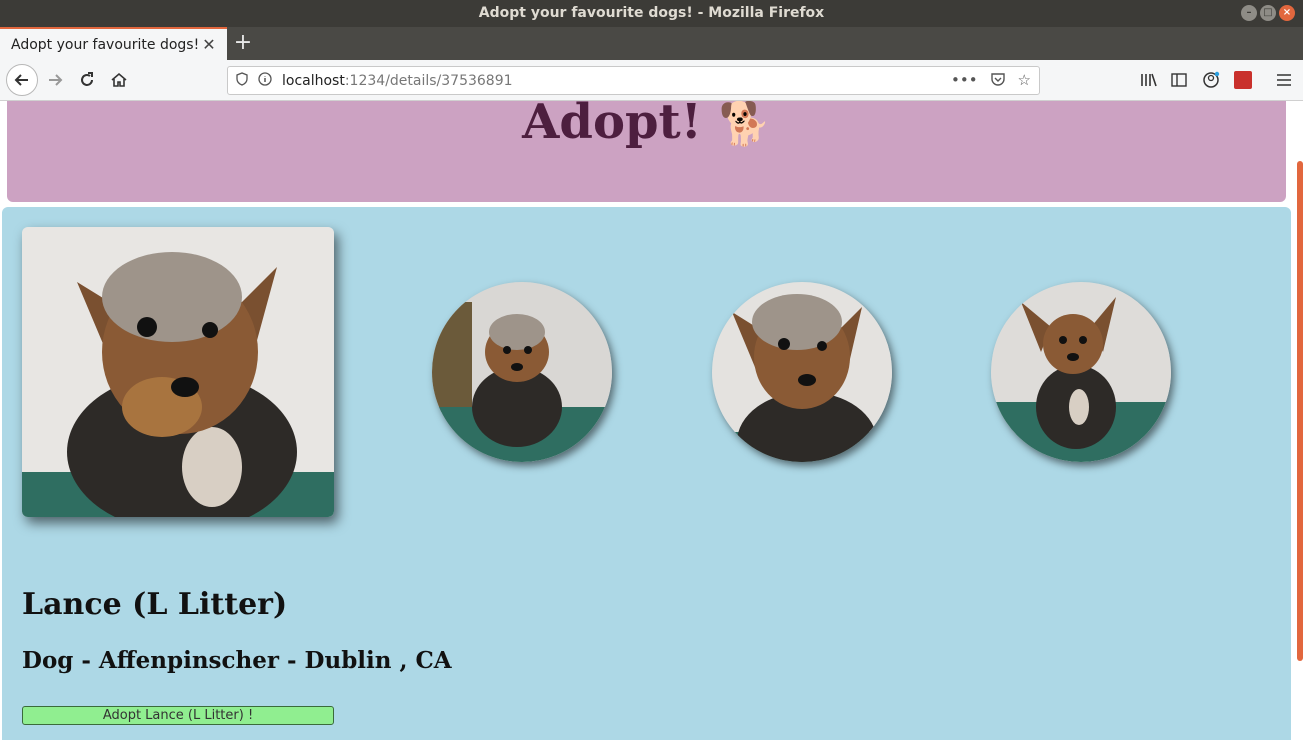 Image resolution: width=1303 pixels, height=740 pixels. I want to click on back-icon, so click(22, 80).